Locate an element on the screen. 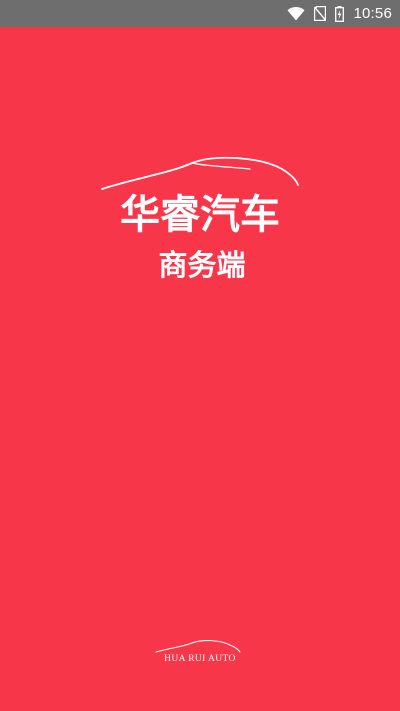 Image resolution: width=400 pixels, height=711 pixels. brand-subtitle: 商务端 is located at coordinates (202, 265).